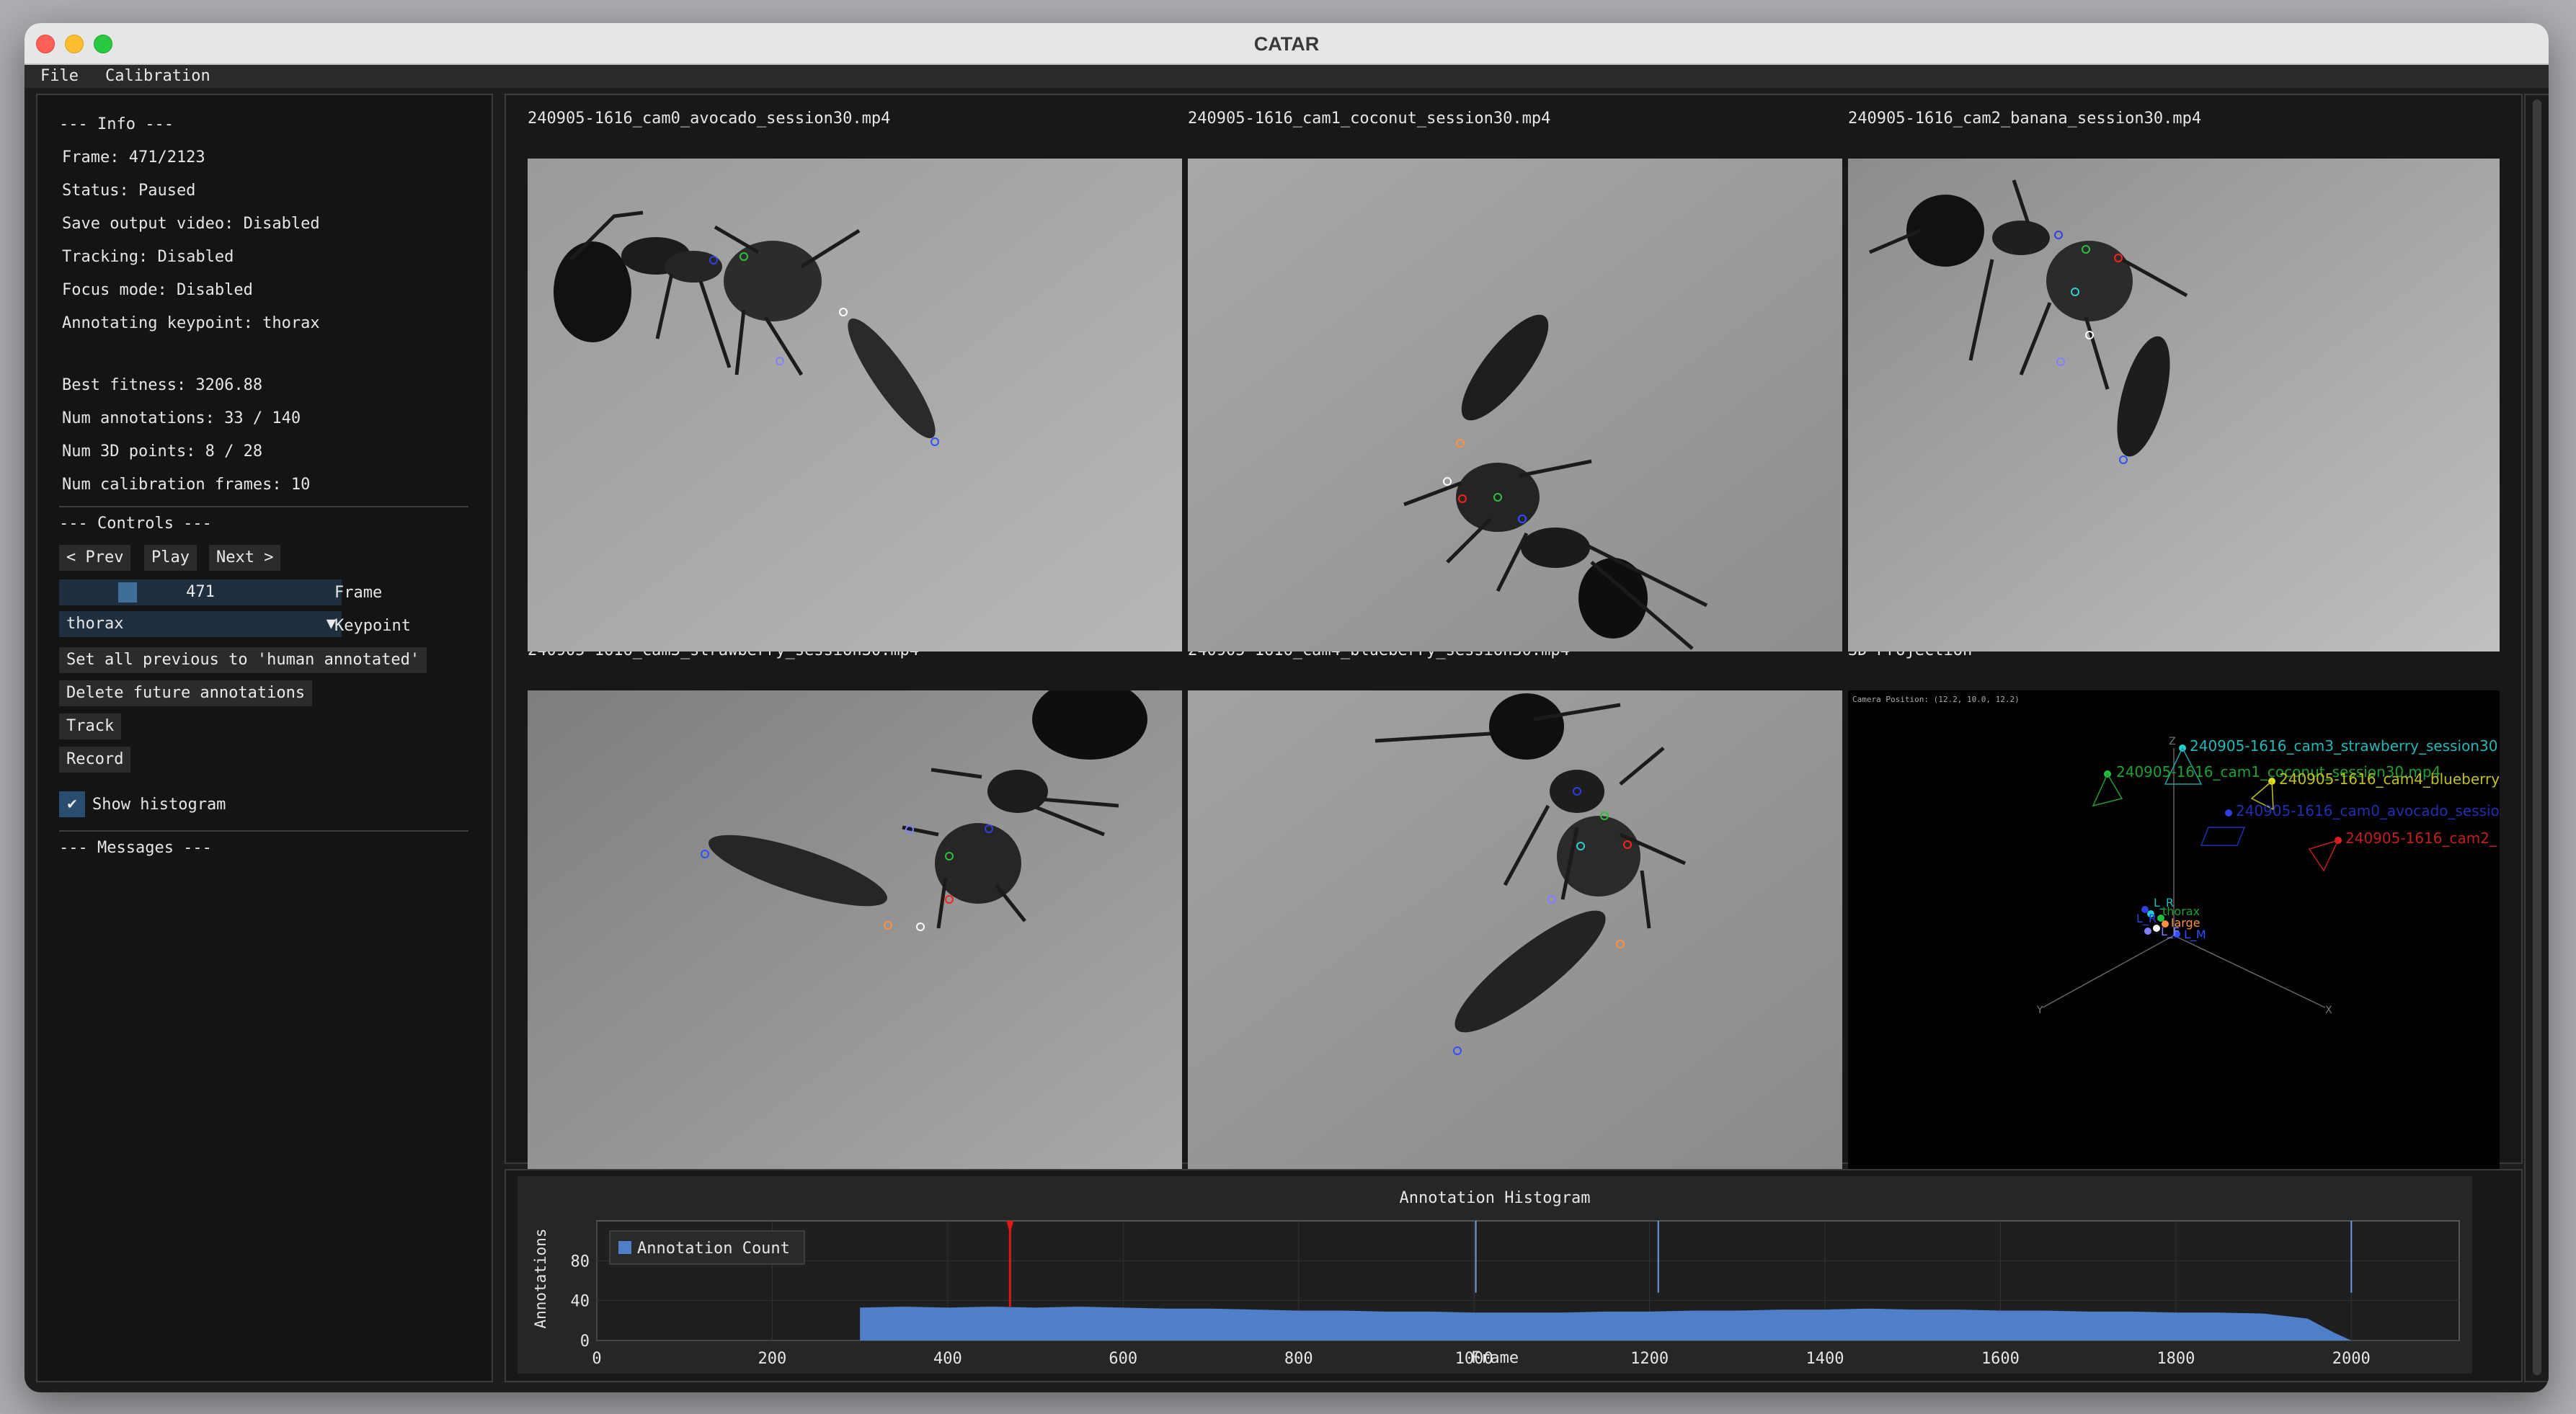  What do you see at coordinates (1515, 934) in the screenshot?
I see `video-frame-cam4` at bounding box center [1515, 934].